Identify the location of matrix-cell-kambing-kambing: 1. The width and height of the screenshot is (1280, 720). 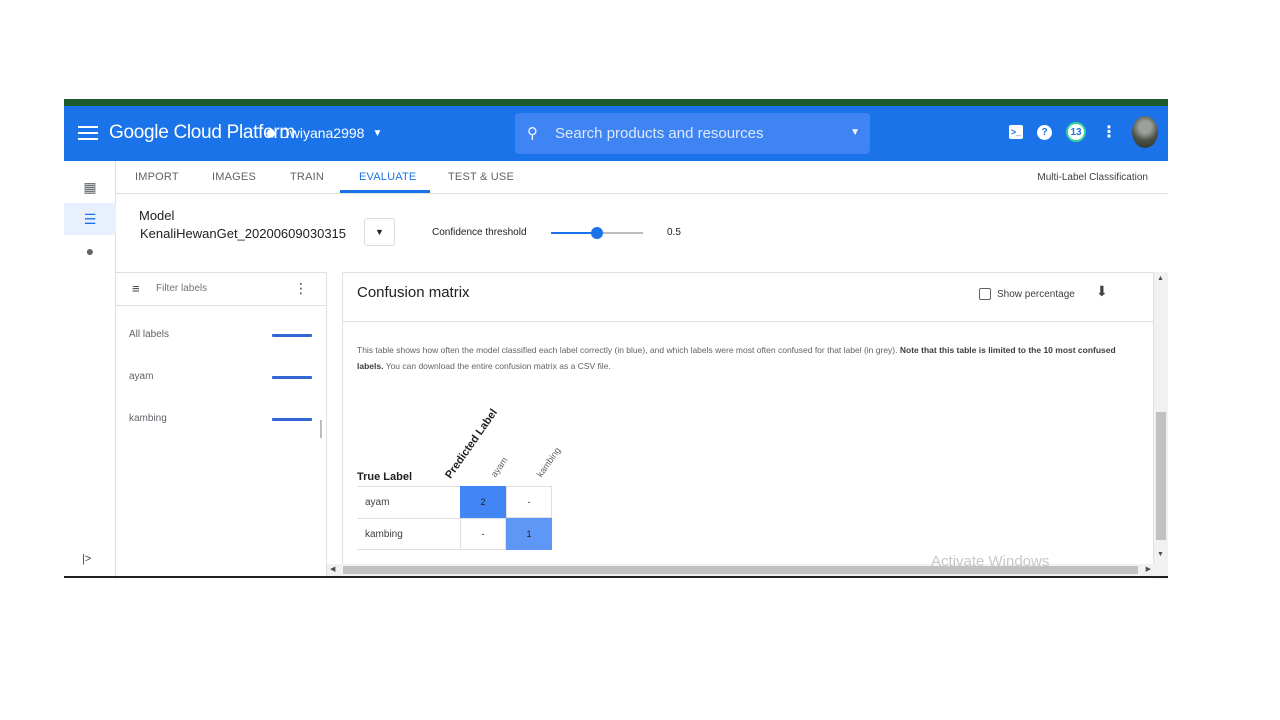
(529, 534).